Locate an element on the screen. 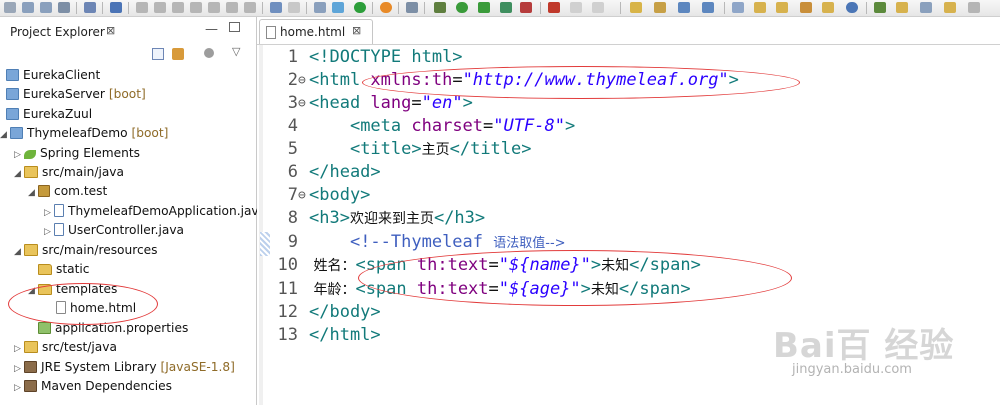 Image resolution: width=1000 pixels, height=405 pixels. suspend-icon is located at coordinates (160, 7).